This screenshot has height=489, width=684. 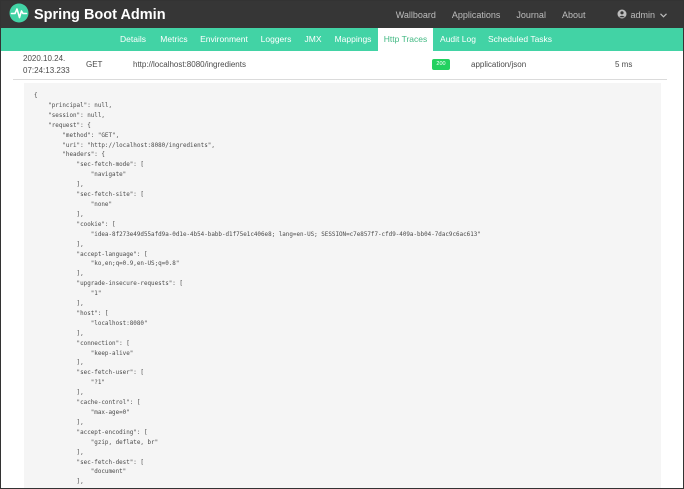 What do you see at coordinates (624, 64) in the screenshot?
I see `trace-duration: 5 ms` at bounding box center [624, 64].